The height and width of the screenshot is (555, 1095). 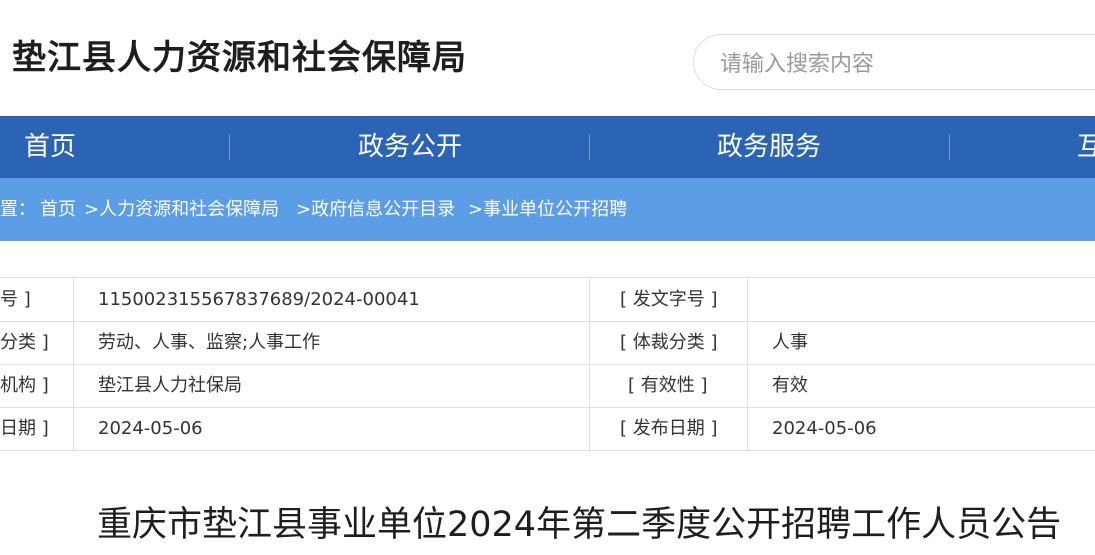 What do you see at coordinates (181, 209) in the screenshot?
I see `breadcrumb-link-hrss-bureau: >人力资源和社会保障局` at bounding box center [181, 209].